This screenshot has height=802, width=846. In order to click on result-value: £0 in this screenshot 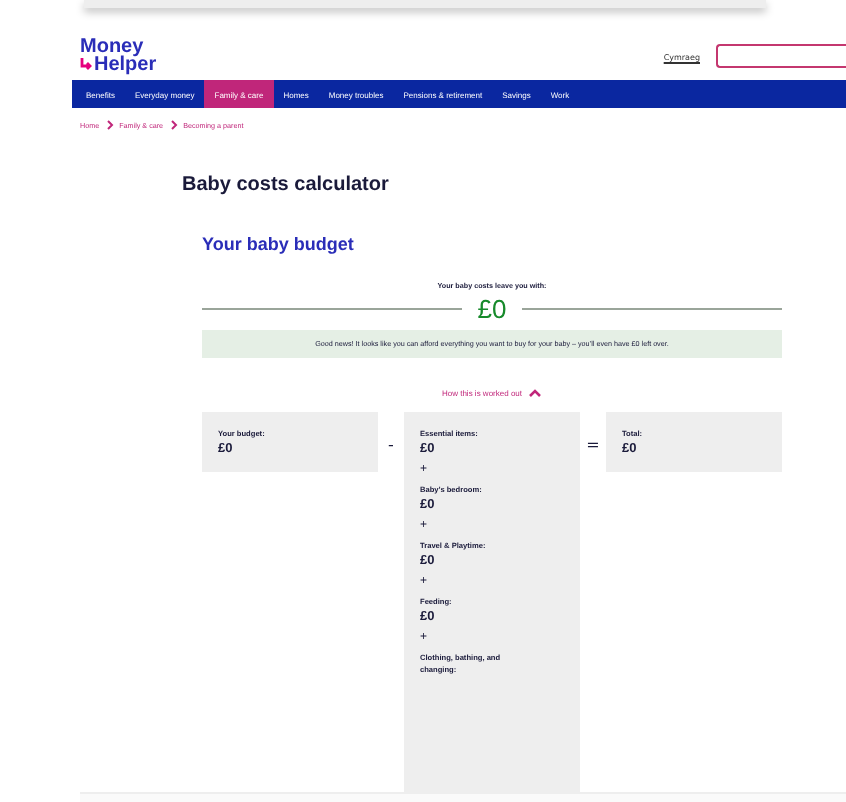, I will do `click(492, 309)`.